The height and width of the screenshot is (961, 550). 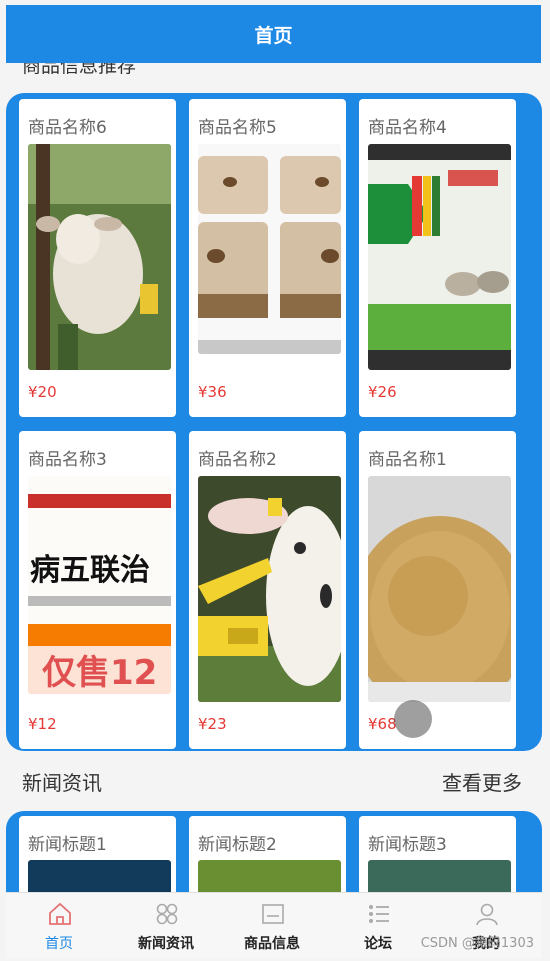 I want to click on watermark: CSDN @猿码1303, so click(x=477, y=943).